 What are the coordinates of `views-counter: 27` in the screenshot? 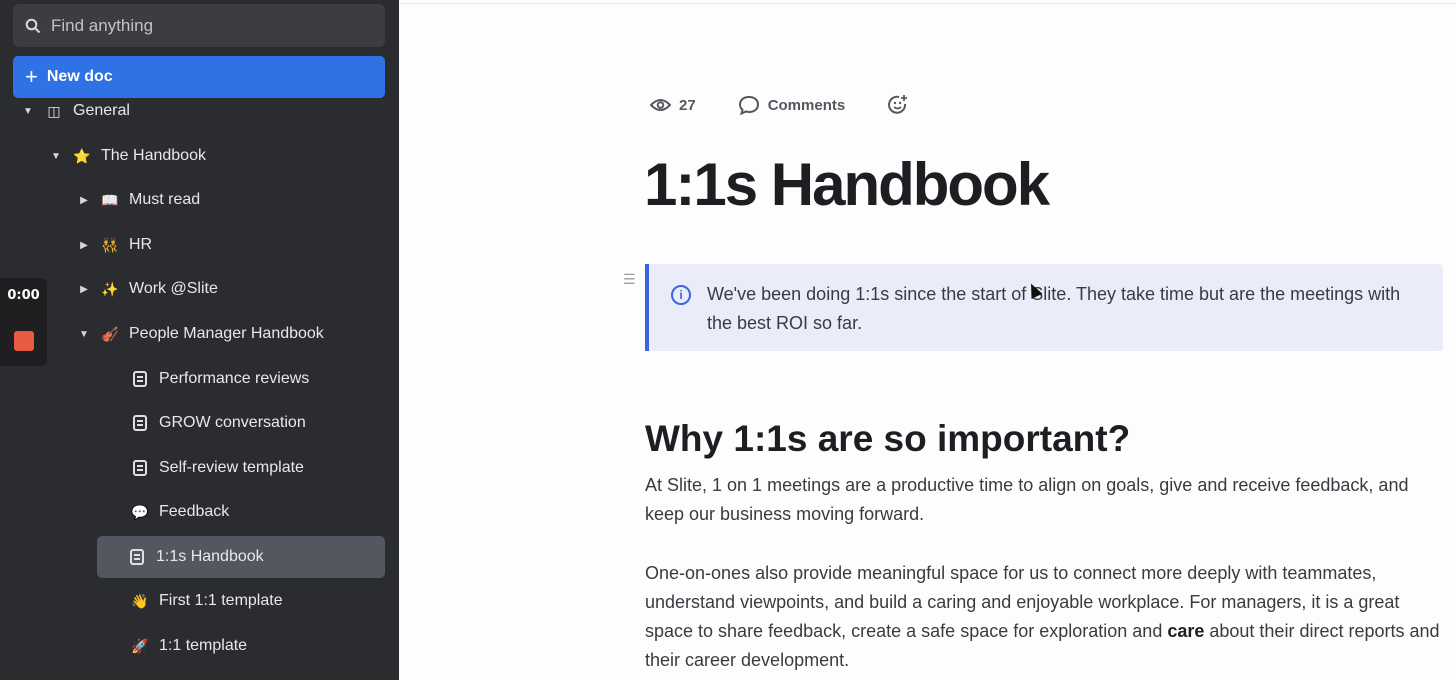 It's located at (673, 105).